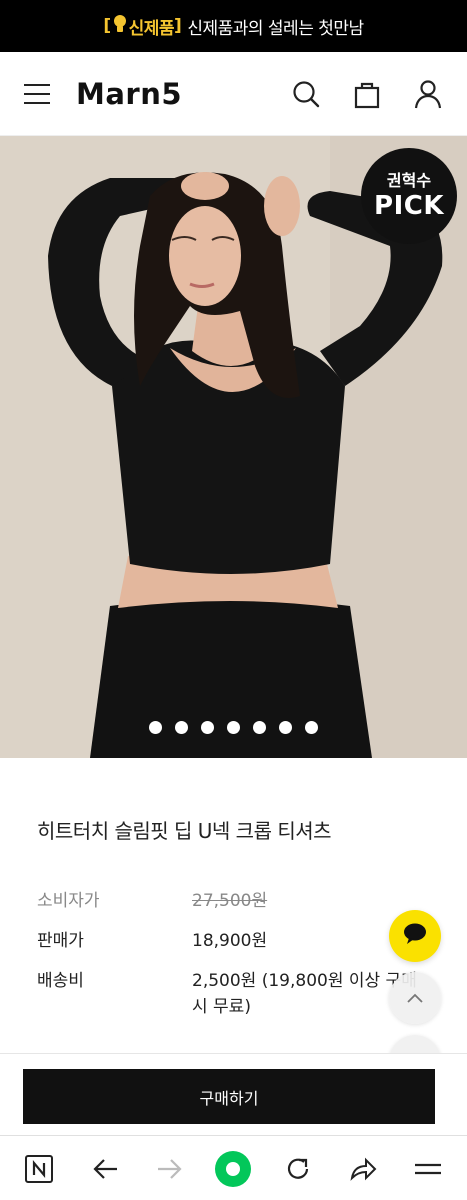 The height and width of the screenshot is (1200, 467). I want to click on back-arrow-icon, so click(105, 1169).